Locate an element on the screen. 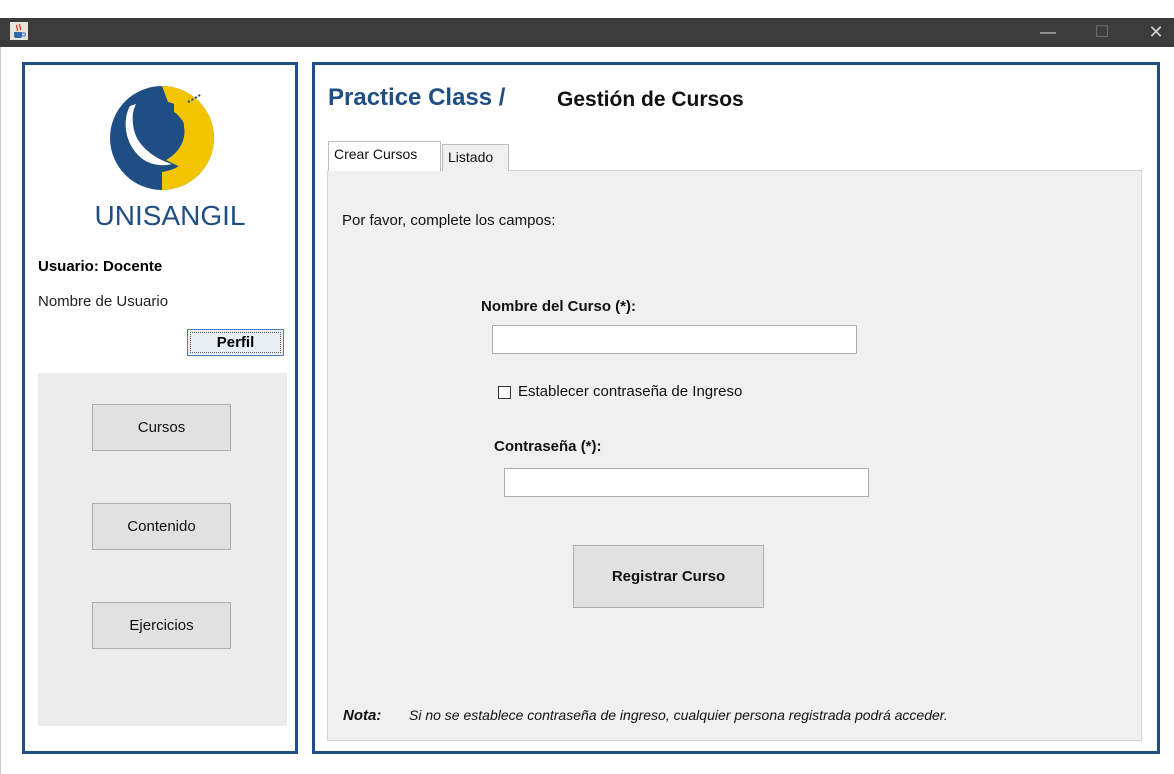  set-password-checkbox is located at coordinates (504, 392).